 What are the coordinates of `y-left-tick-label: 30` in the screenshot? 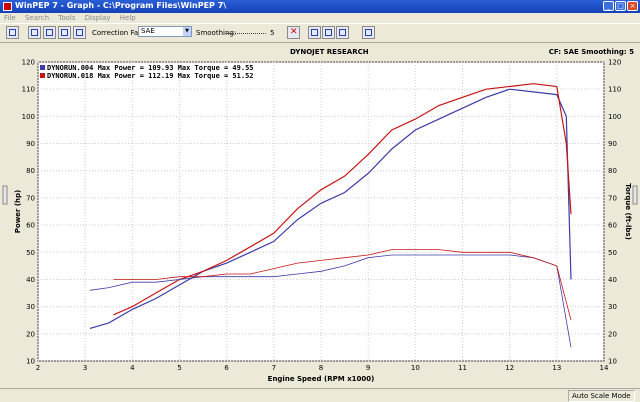 It's located at (30, 307).